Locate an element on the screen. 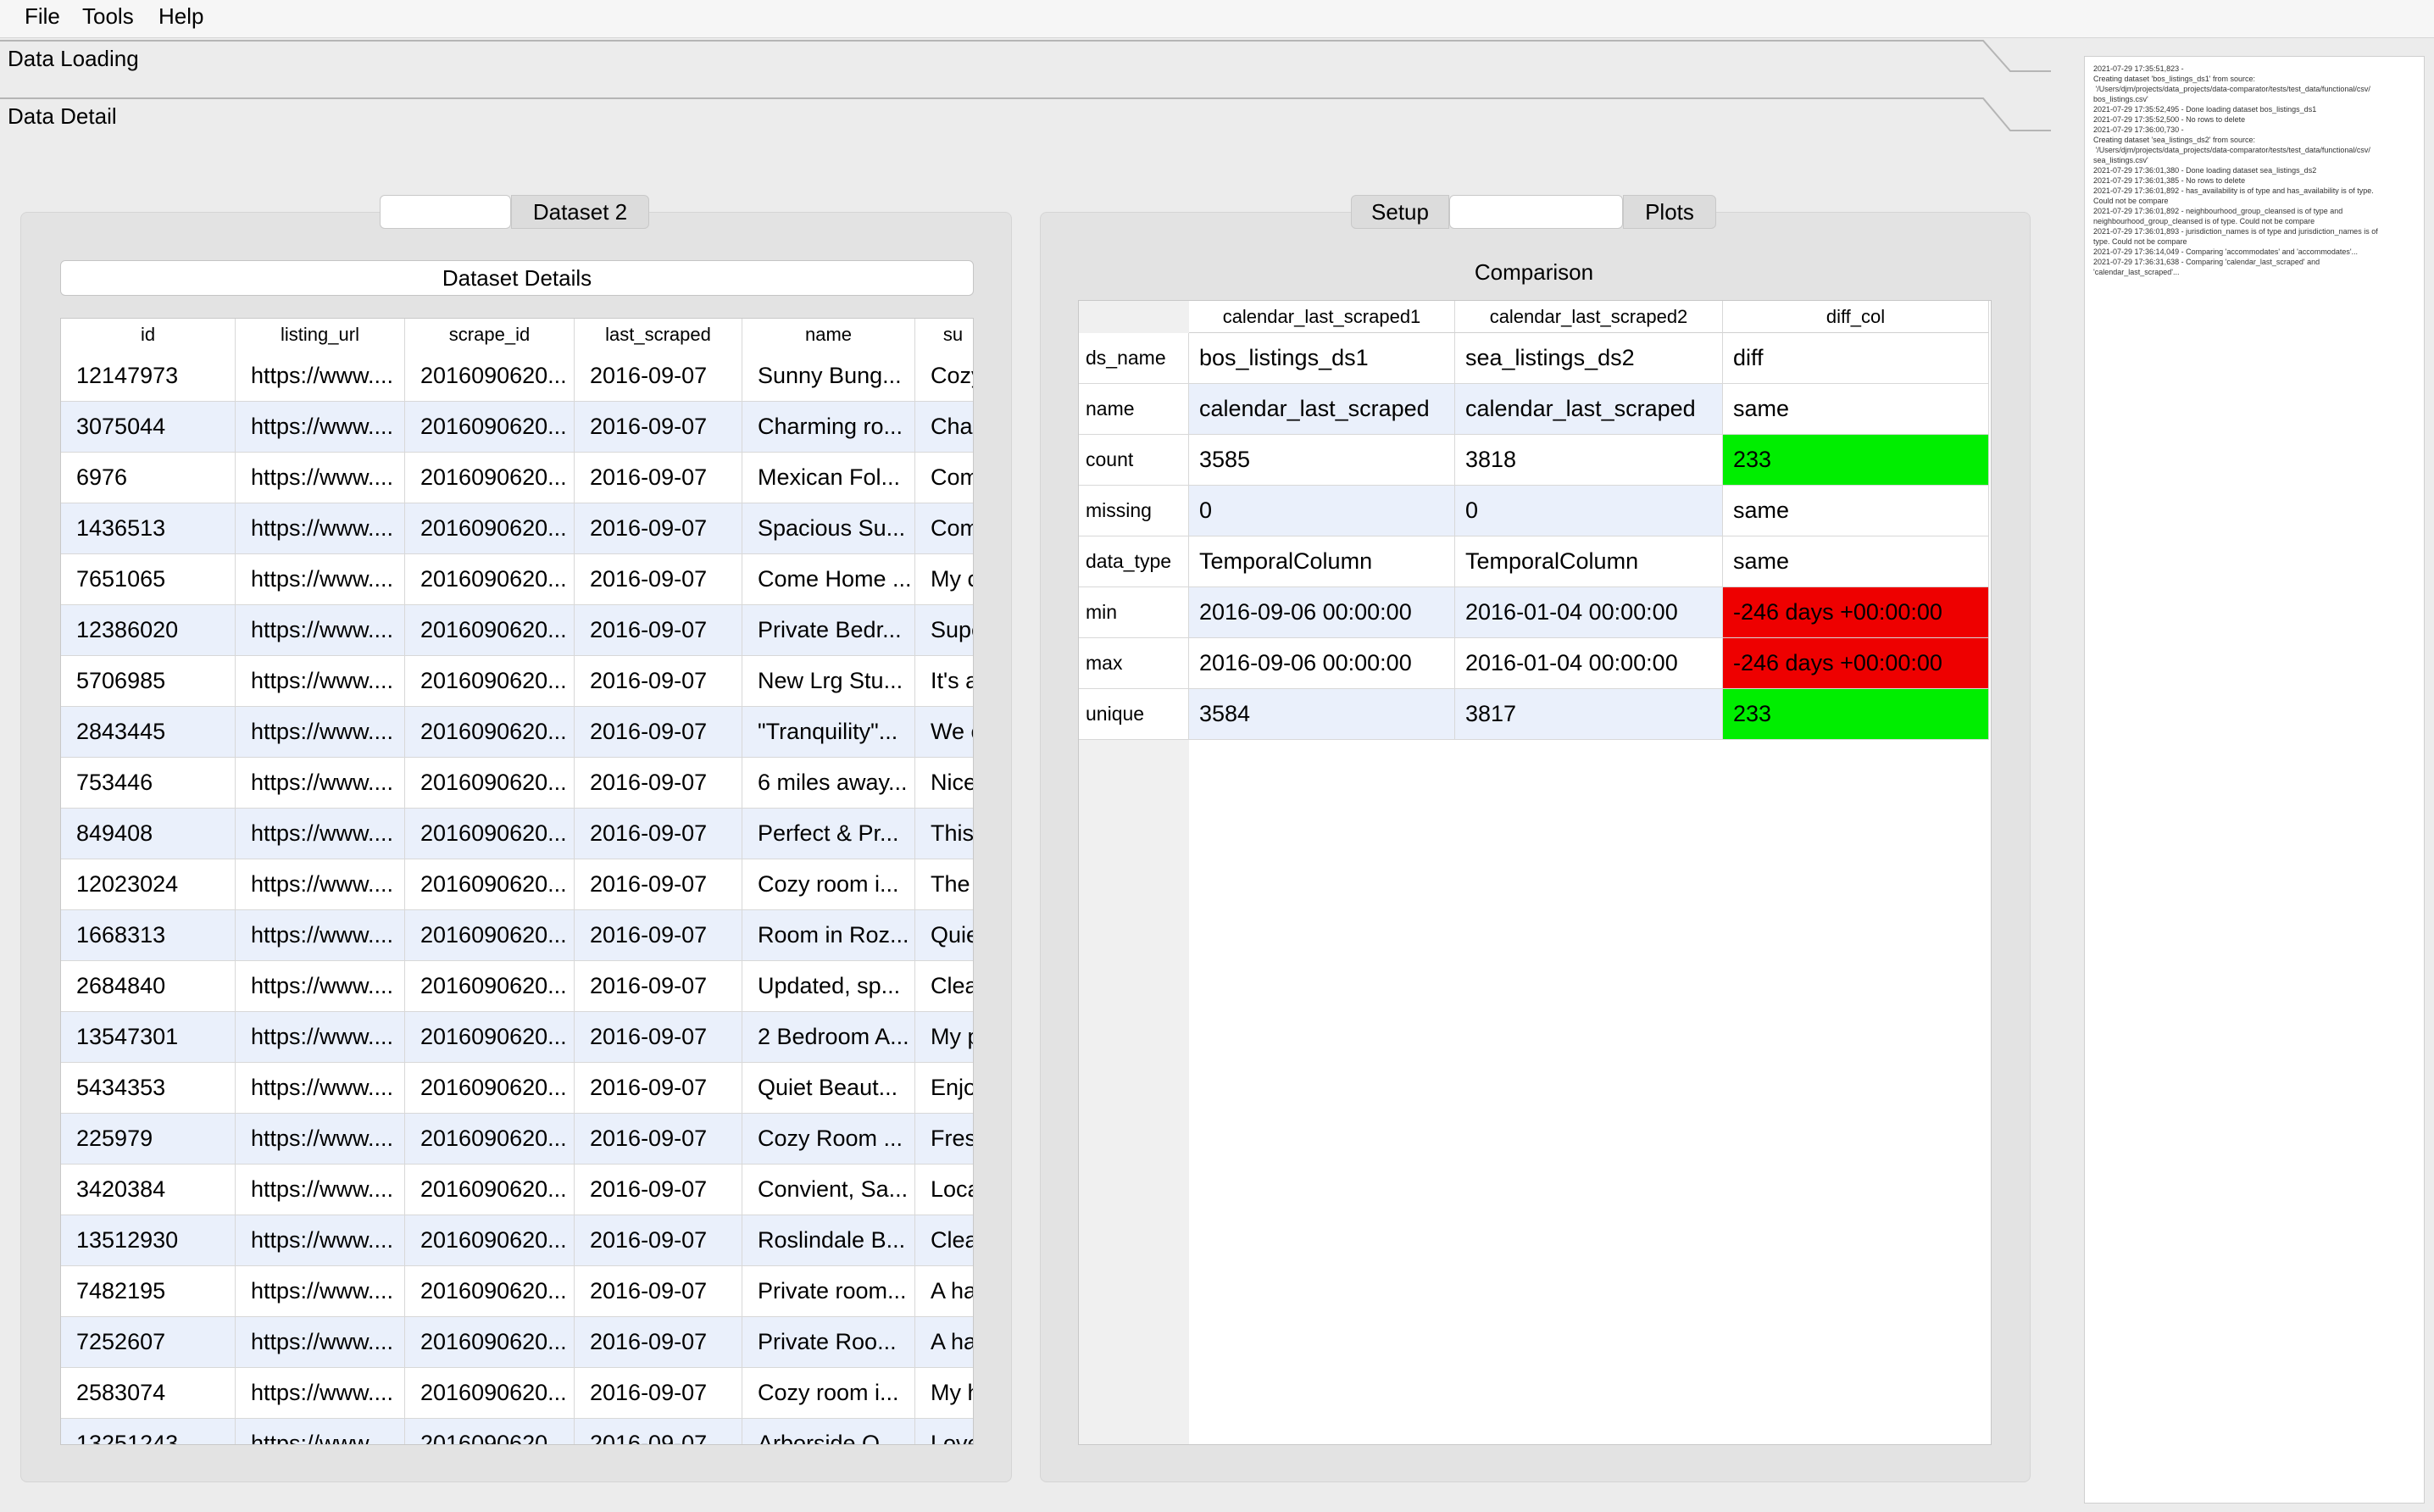 The width and height of the screenshot is (2434, 1512). row-label: name is located at coordinates (1134, 409).